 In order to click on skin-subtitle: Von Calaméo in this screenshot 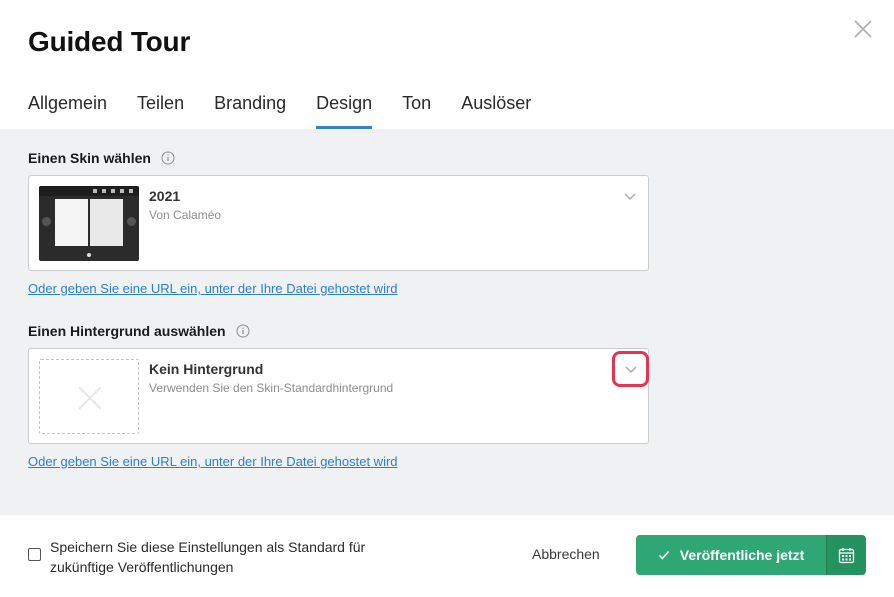, I will do `click(185, 215)`.